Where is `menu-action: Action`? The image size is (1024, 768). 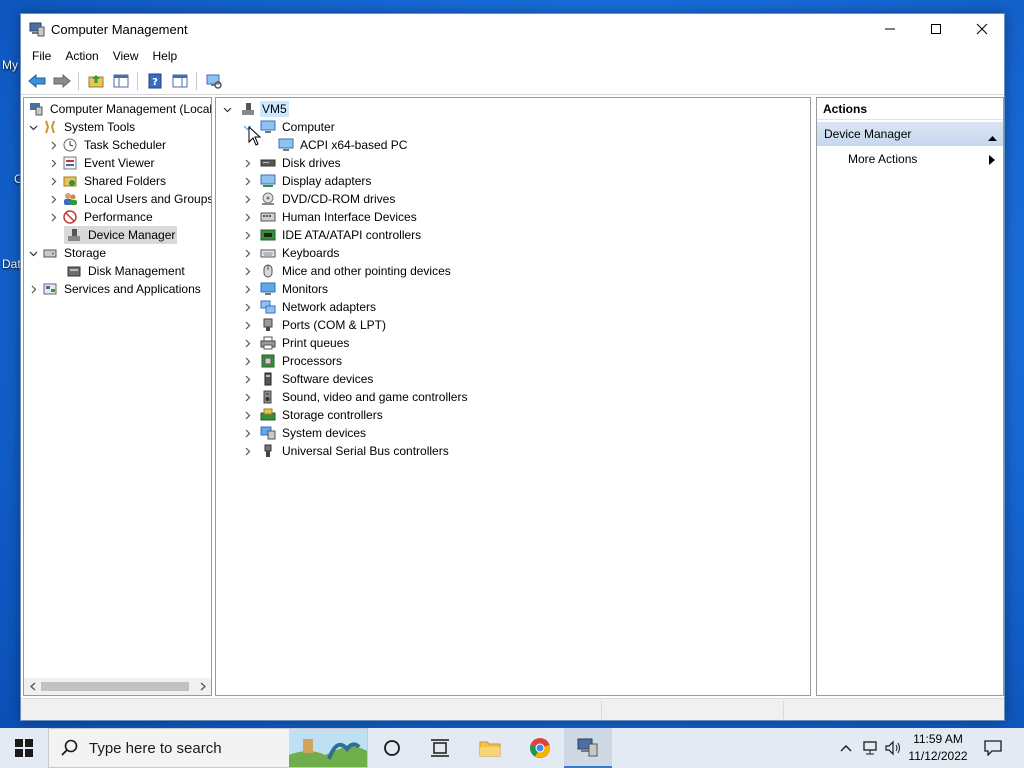 menu-action: Action is located at coordinates (81, 56).